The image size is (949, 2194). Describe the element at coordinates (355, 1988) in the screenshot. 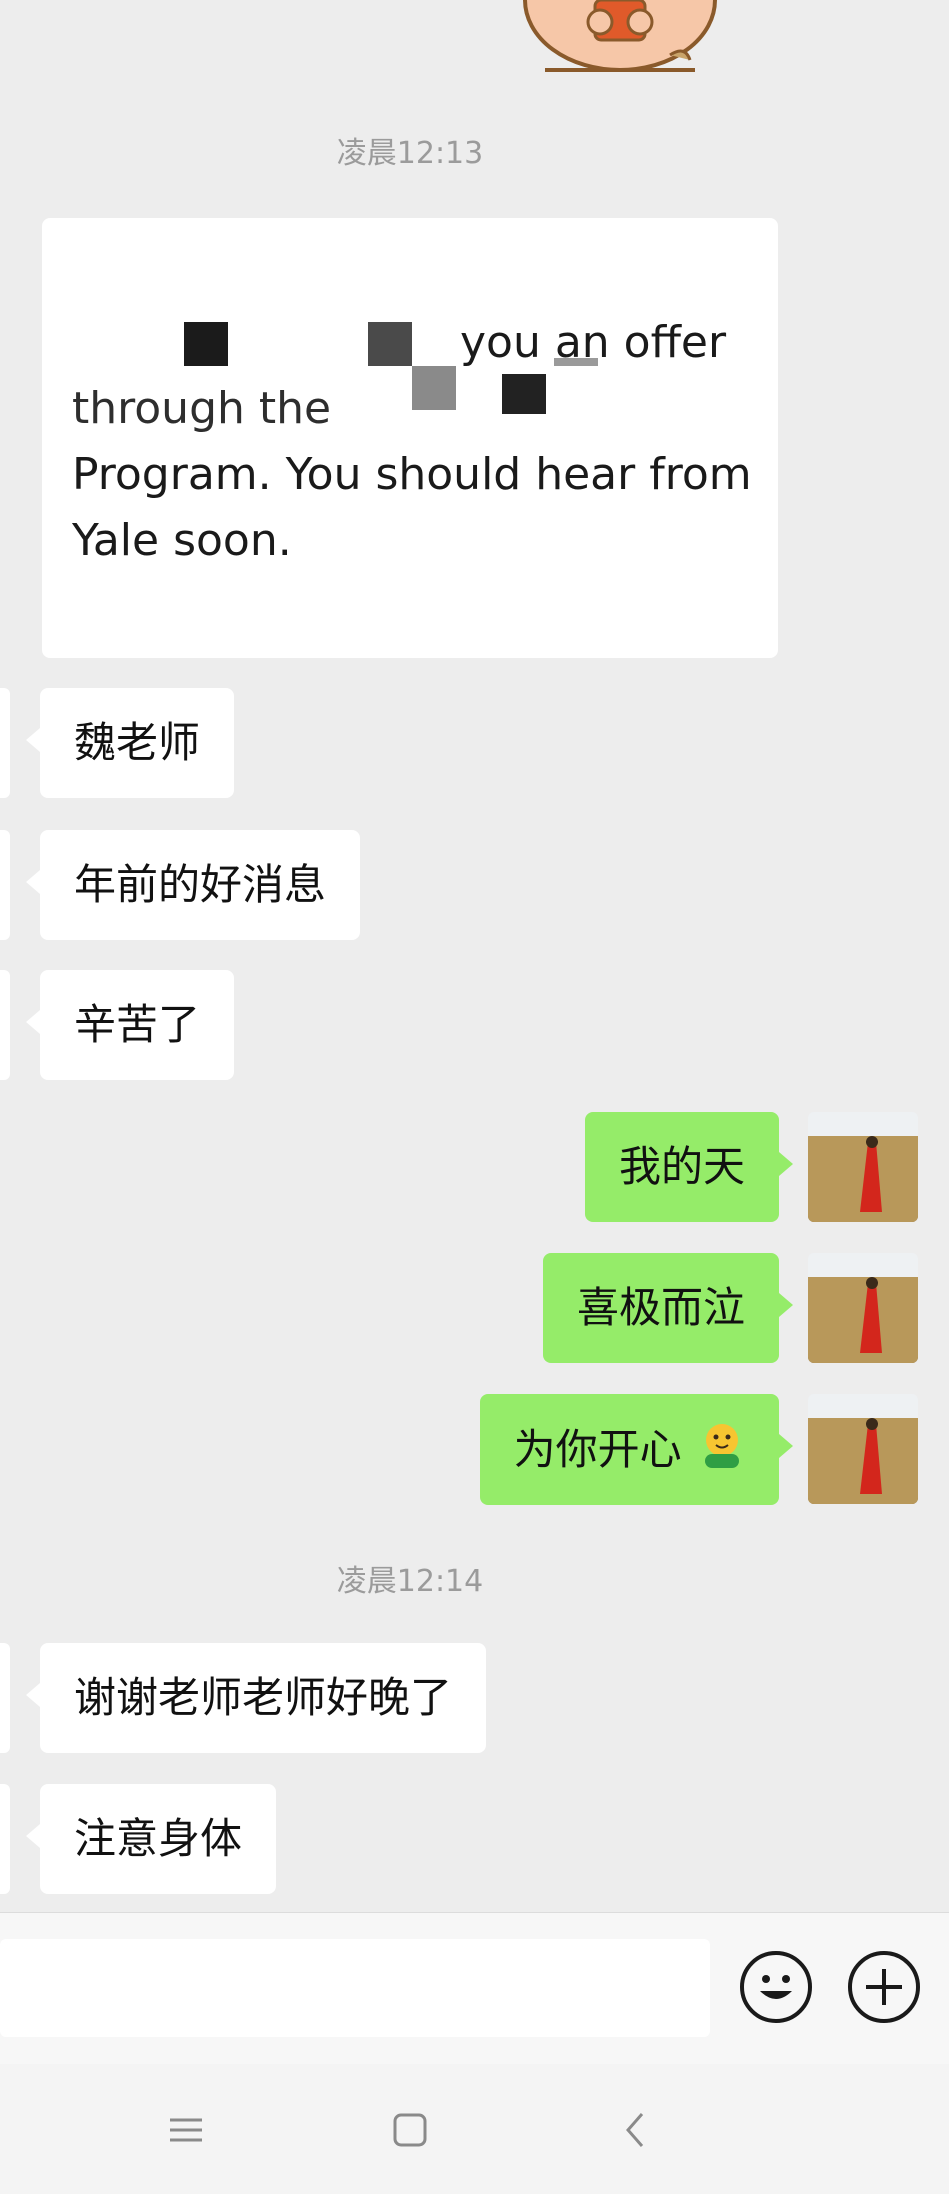

I see `message-input` at that location.